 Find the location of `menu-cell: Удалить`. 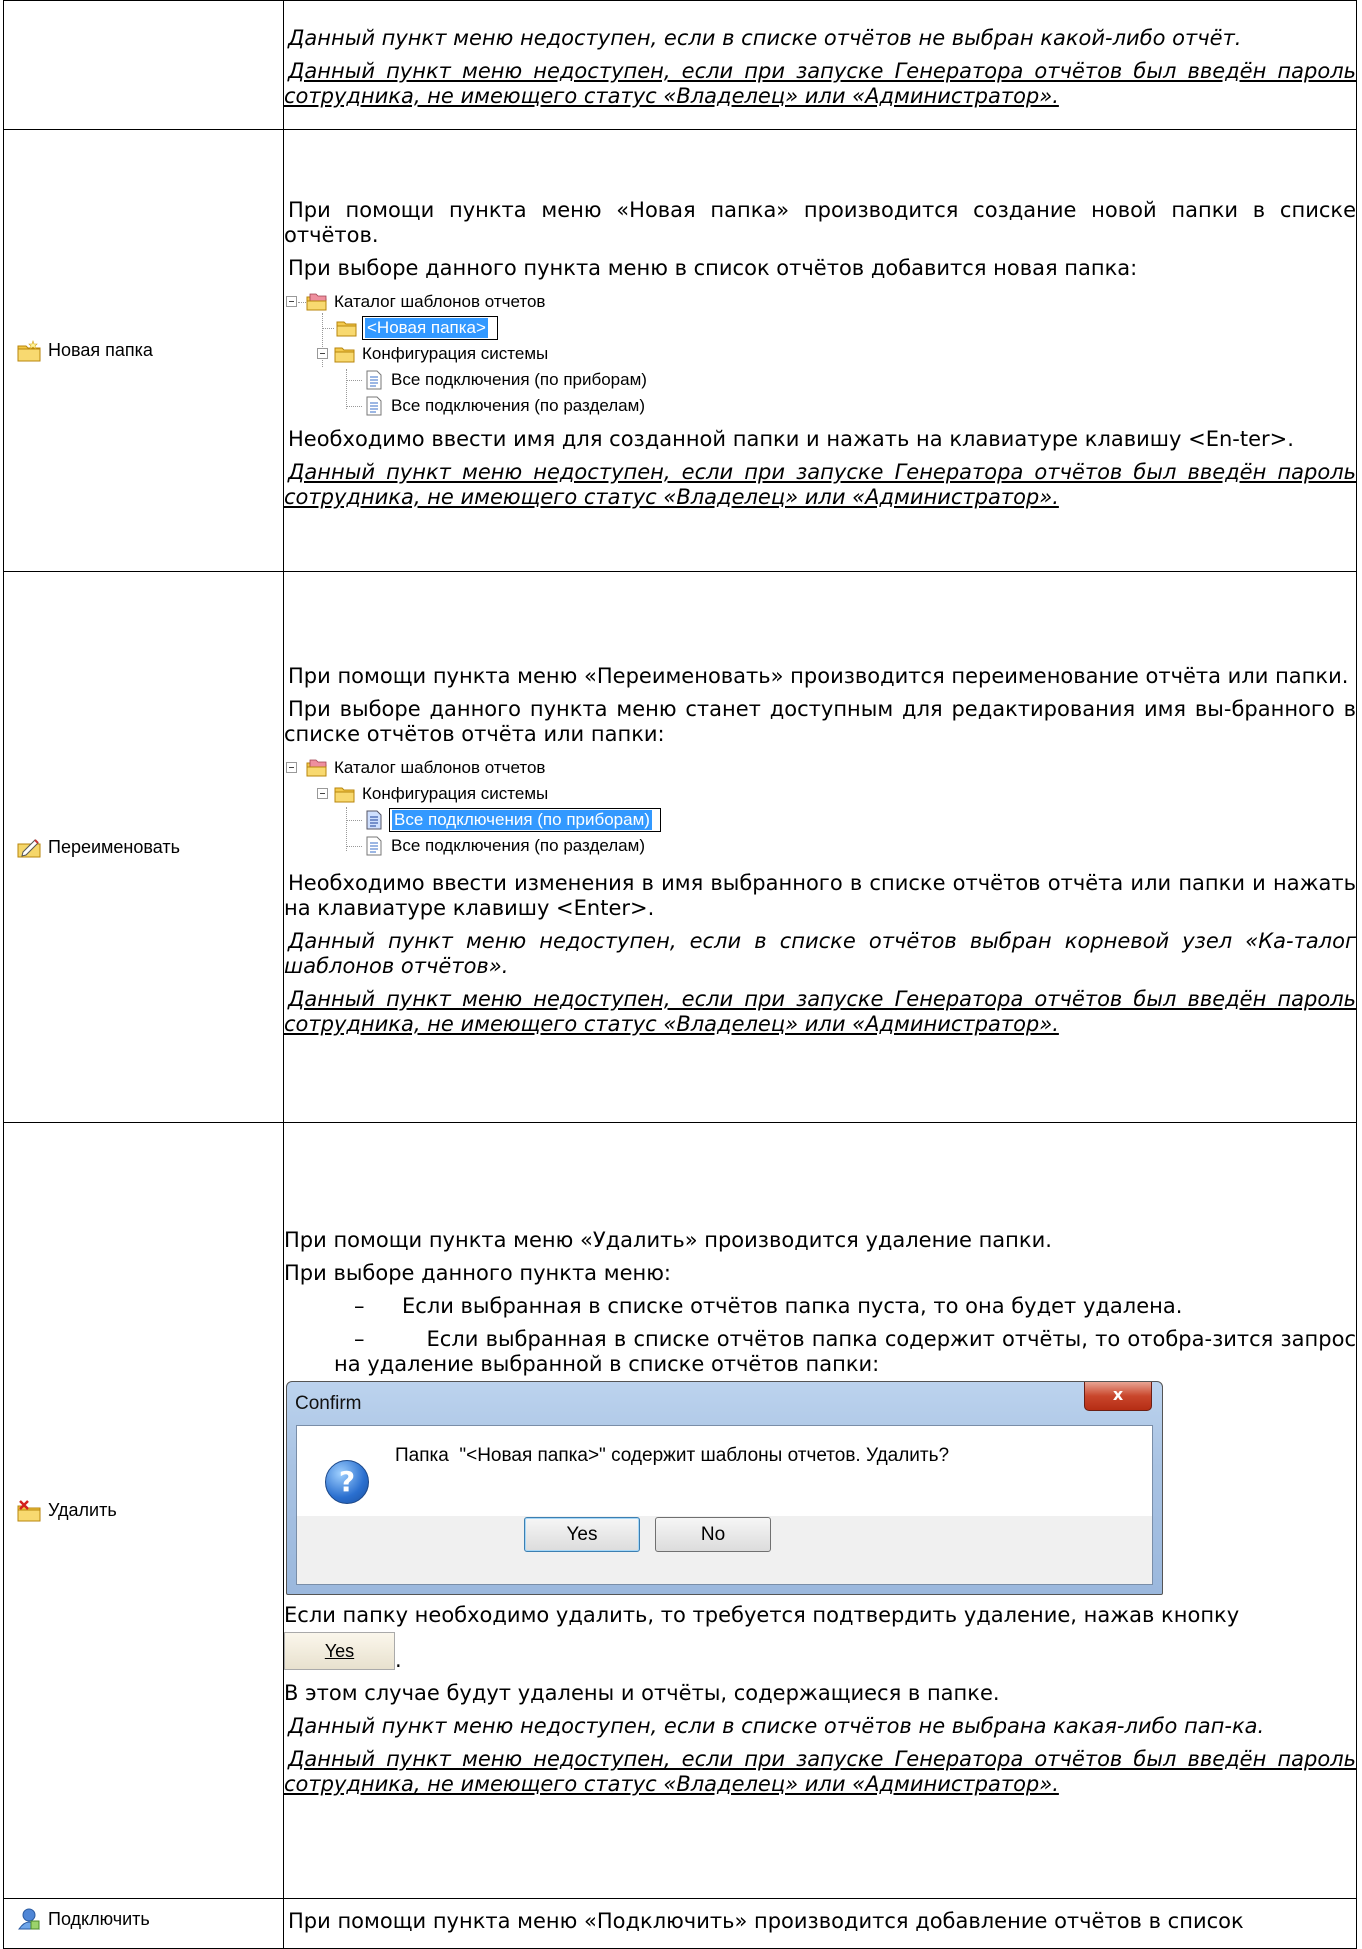

menu-cell: Удалить is located at coordinates (143, 1510).